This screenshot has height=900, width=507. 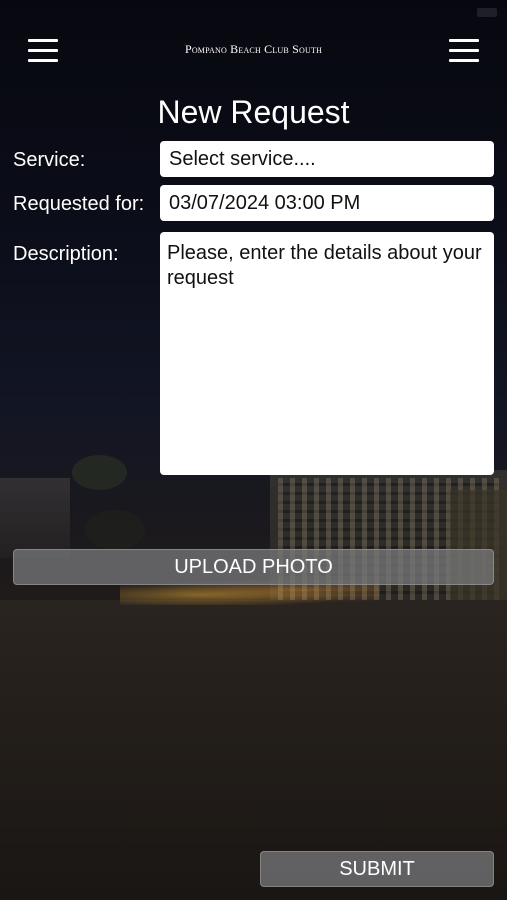 I want to click on service-label: Service:, so click(x=49, y=160).